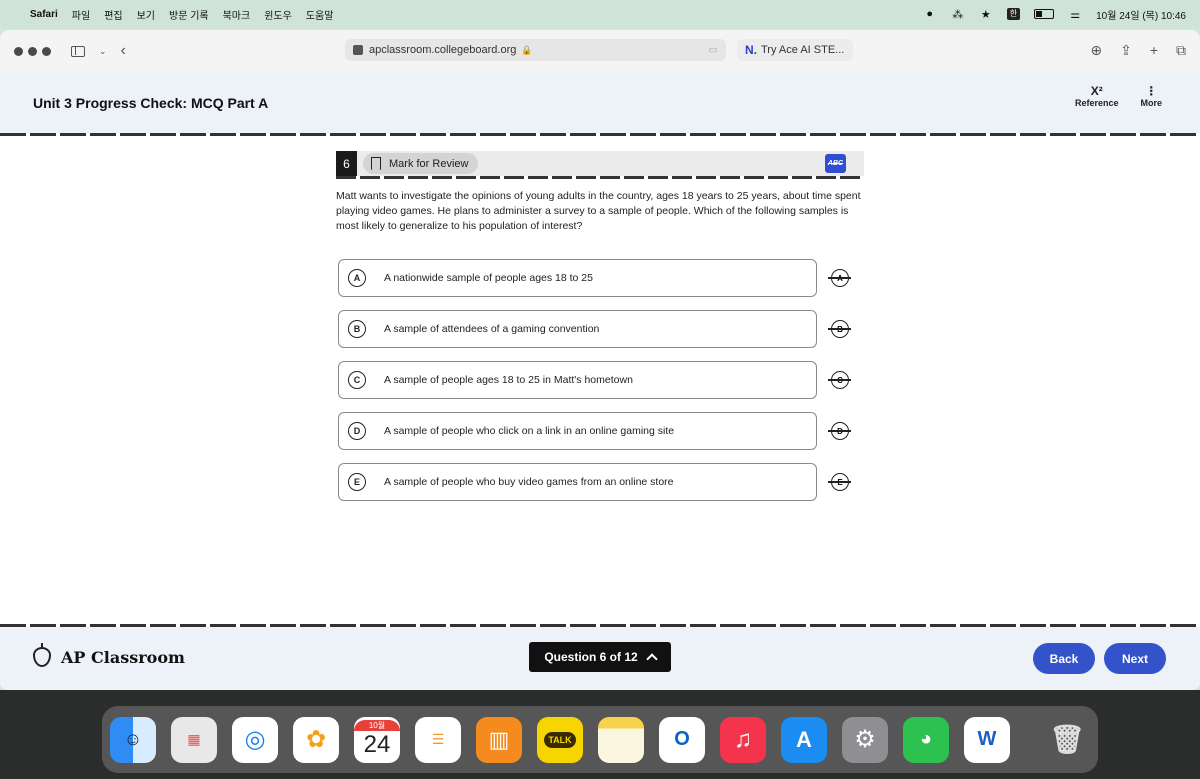  I want to click on reminders-icon: ☰, so click(438, 739).